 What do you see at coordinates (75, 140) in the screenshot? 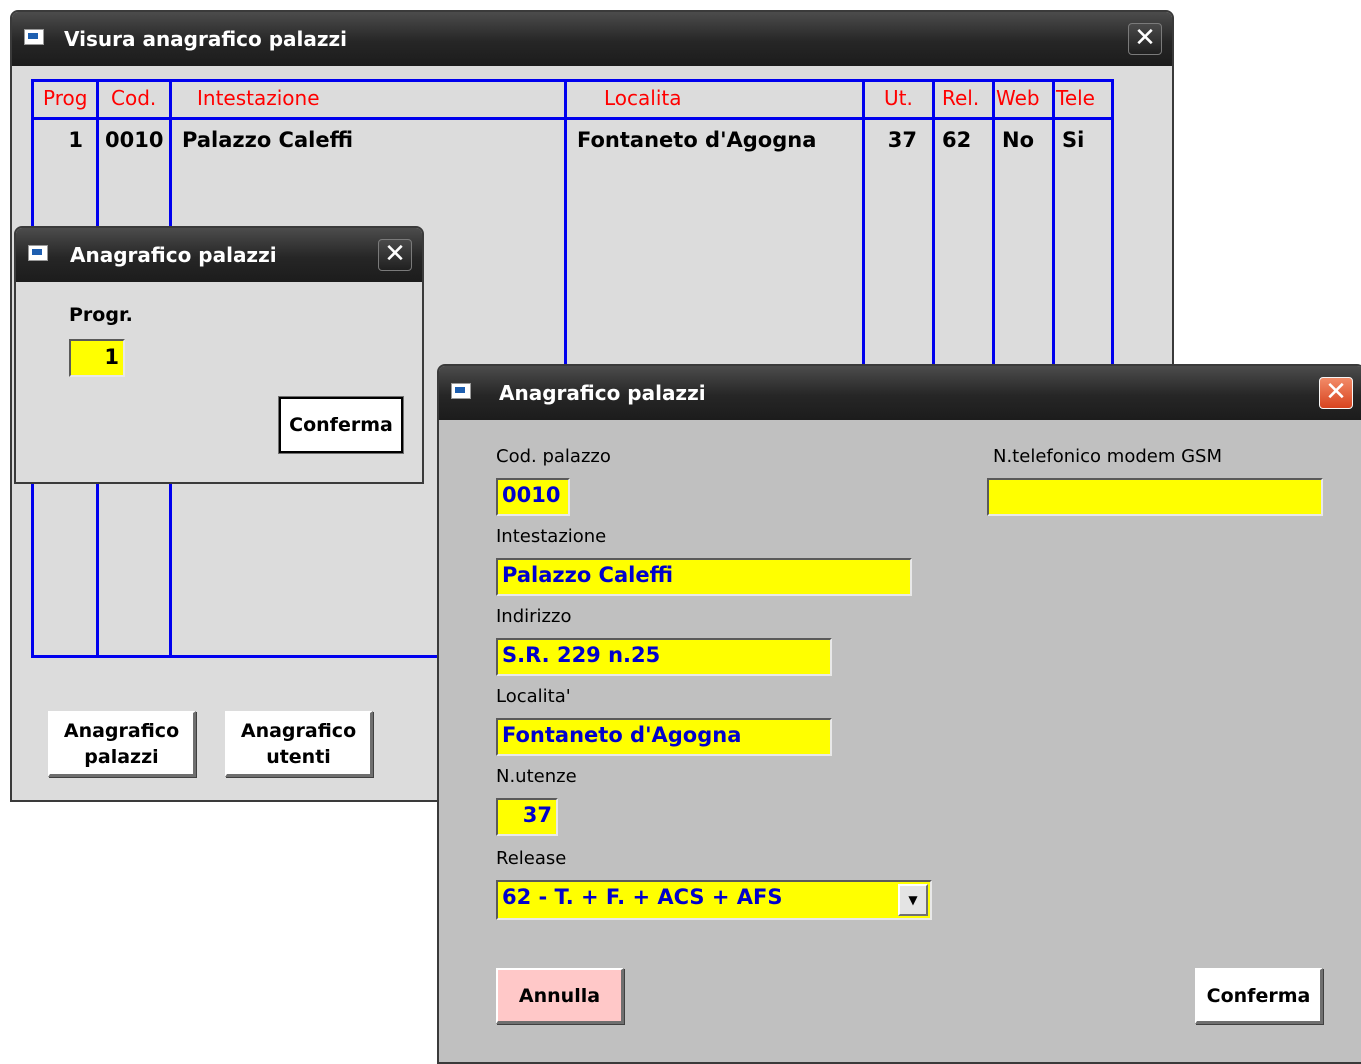
I see `cell-prog: 1` at bounding box center [75, 140].